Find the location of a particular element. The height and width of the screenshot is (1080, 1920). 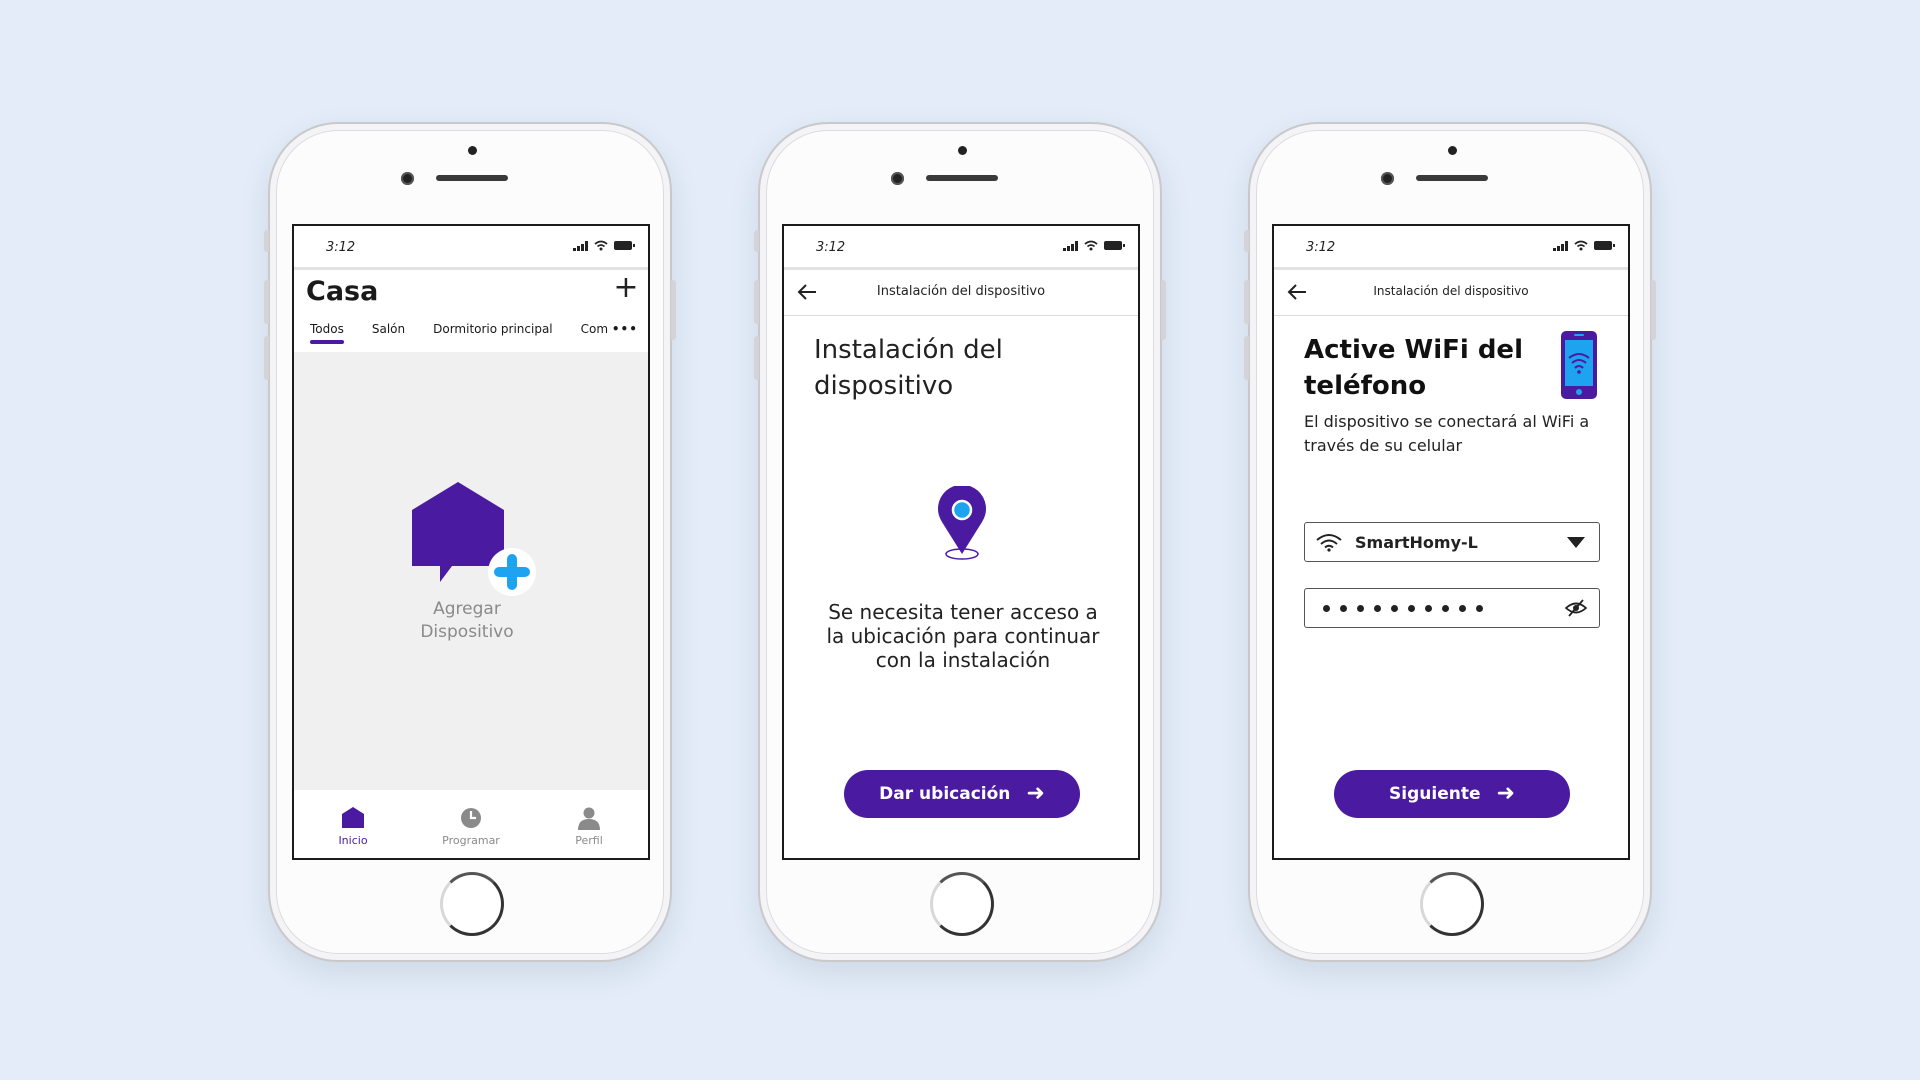

nav-programar: Programar is located at coordinates (471, 826).